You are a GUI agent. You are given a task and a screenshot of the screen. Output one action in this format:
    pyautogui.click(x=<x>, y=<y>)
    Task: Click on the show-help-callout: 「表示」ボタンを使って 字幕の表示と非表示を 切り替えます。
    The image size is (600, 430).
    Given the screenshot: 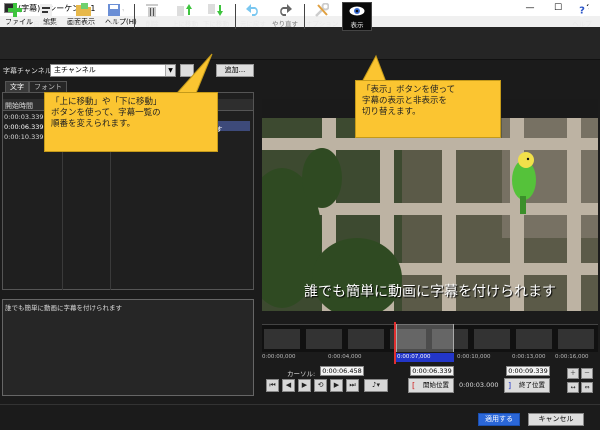 What is the action you would take?
    pyautogui.click(x=428, y=109)
    